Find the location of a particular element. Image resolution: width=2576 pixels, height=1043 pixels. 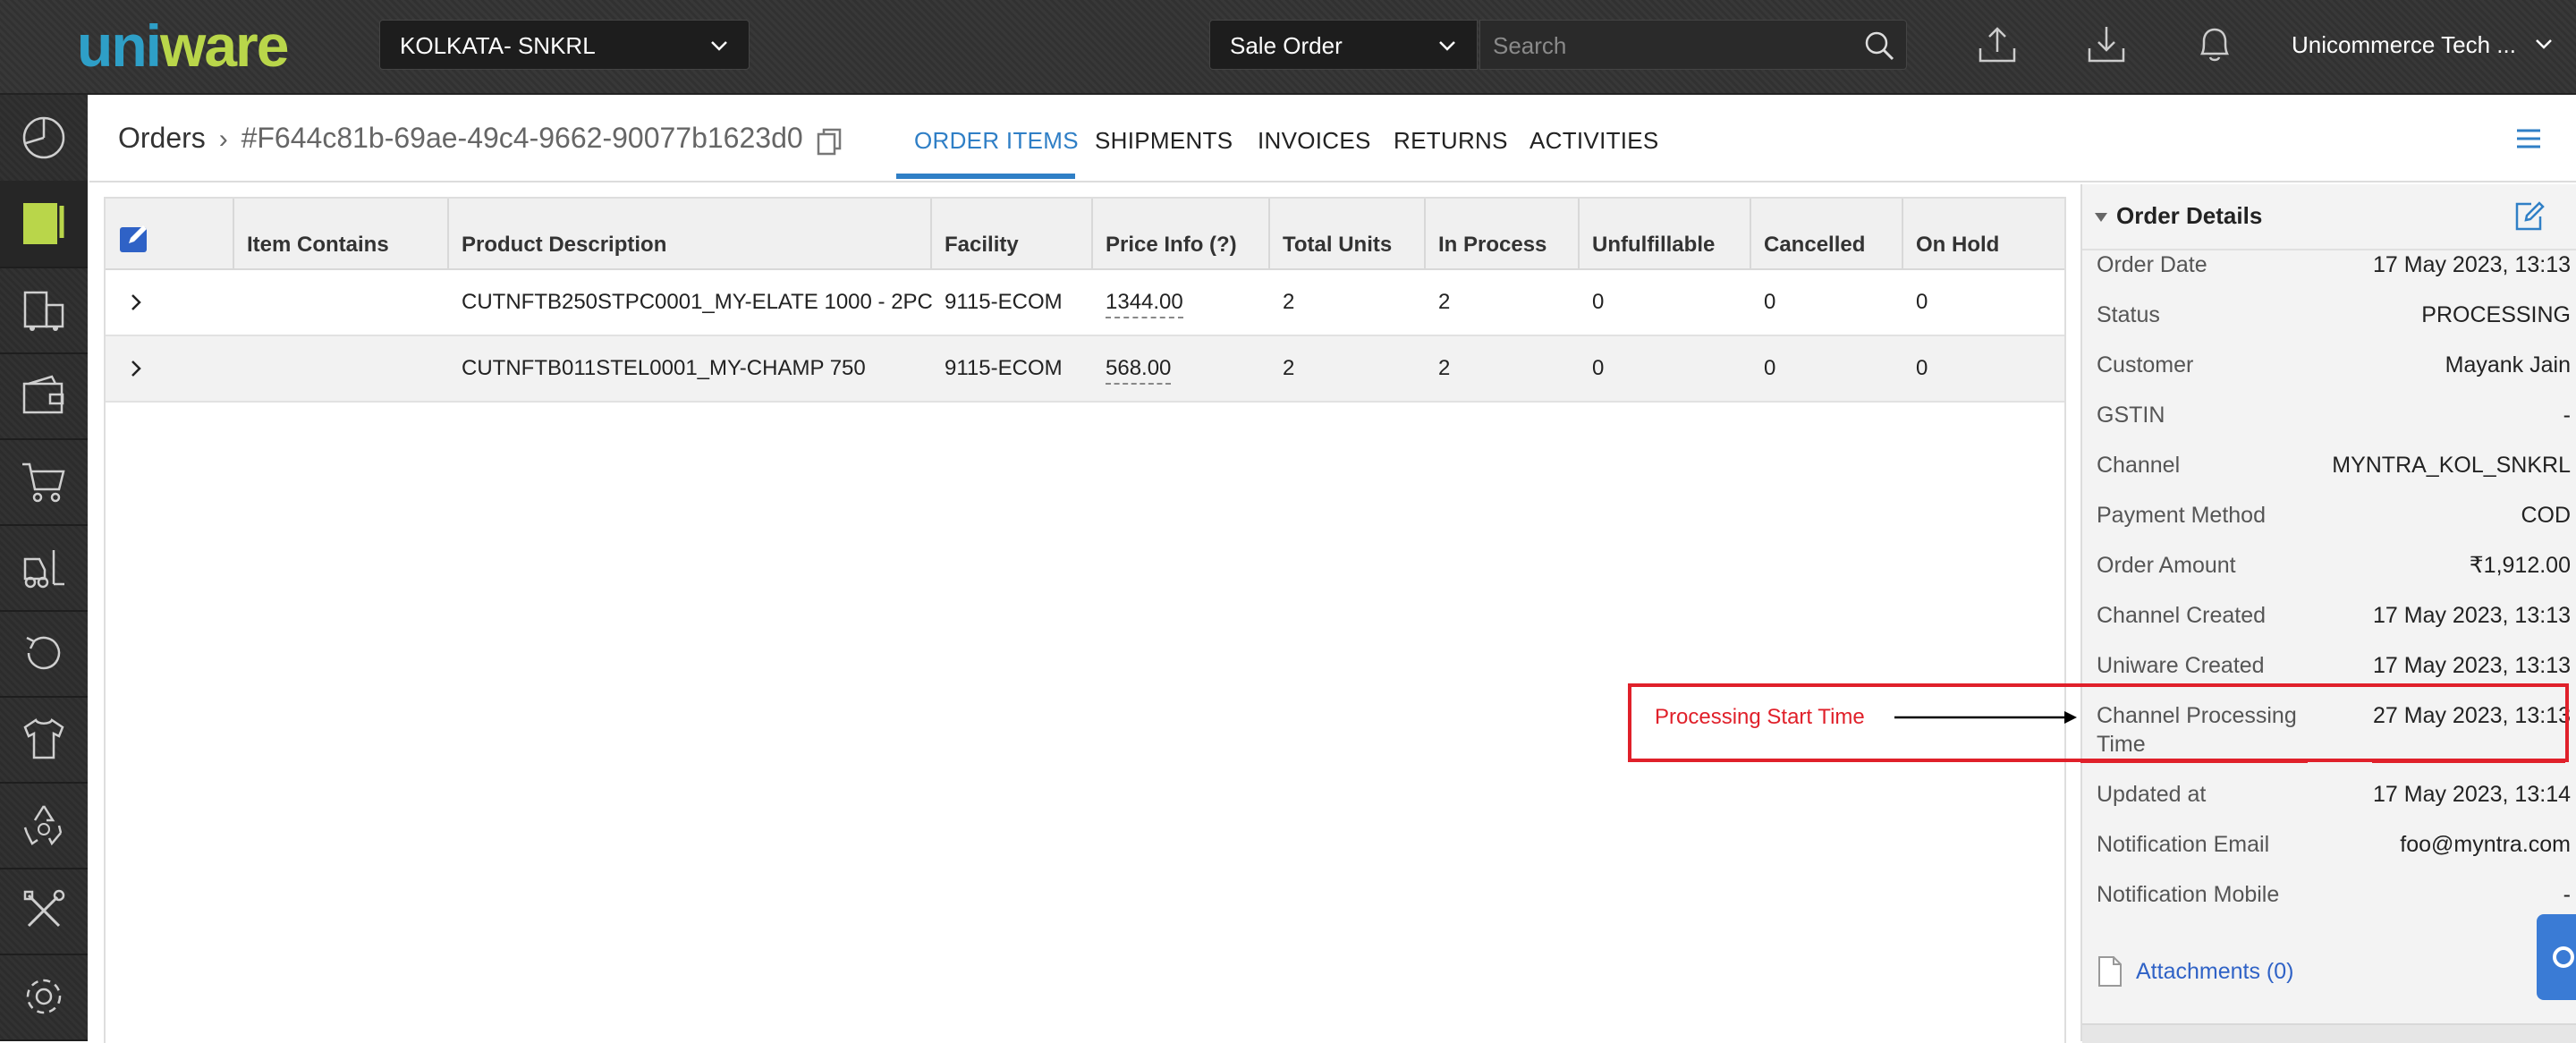

tab-invoices: INVOICES is located at coordinates (1314, 141).